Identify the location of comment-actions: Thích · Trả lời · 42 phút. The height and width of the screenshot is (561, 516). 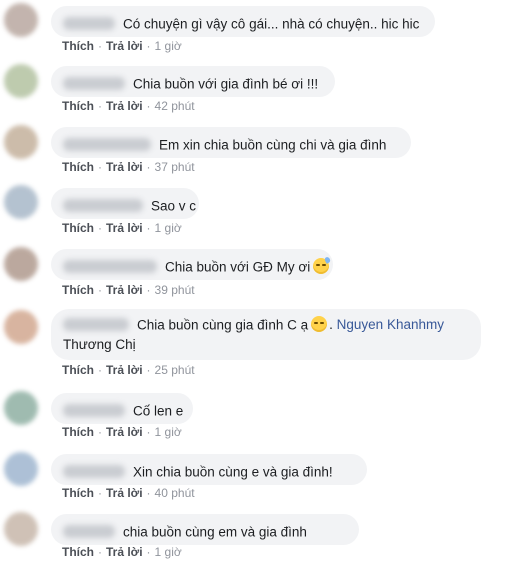
(128, 106).